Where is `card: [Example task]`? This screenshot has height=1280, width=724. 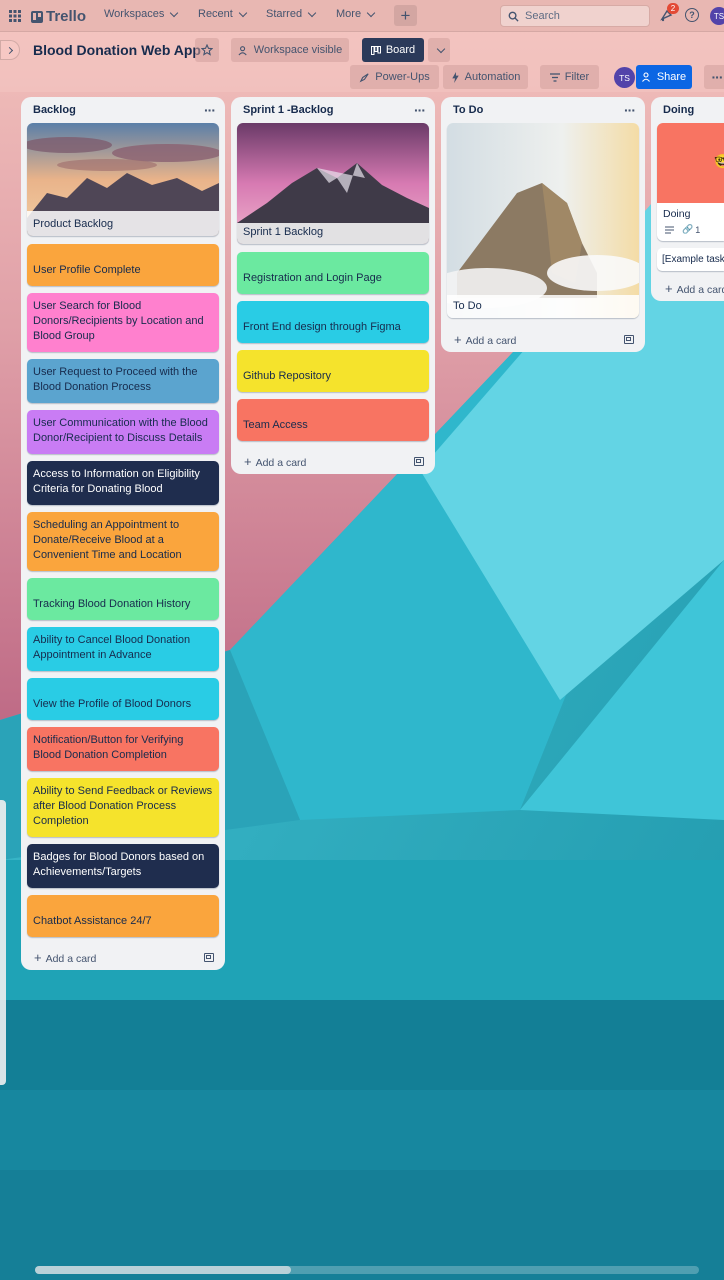
card: [Example task] is located at coordinates (690, 259).